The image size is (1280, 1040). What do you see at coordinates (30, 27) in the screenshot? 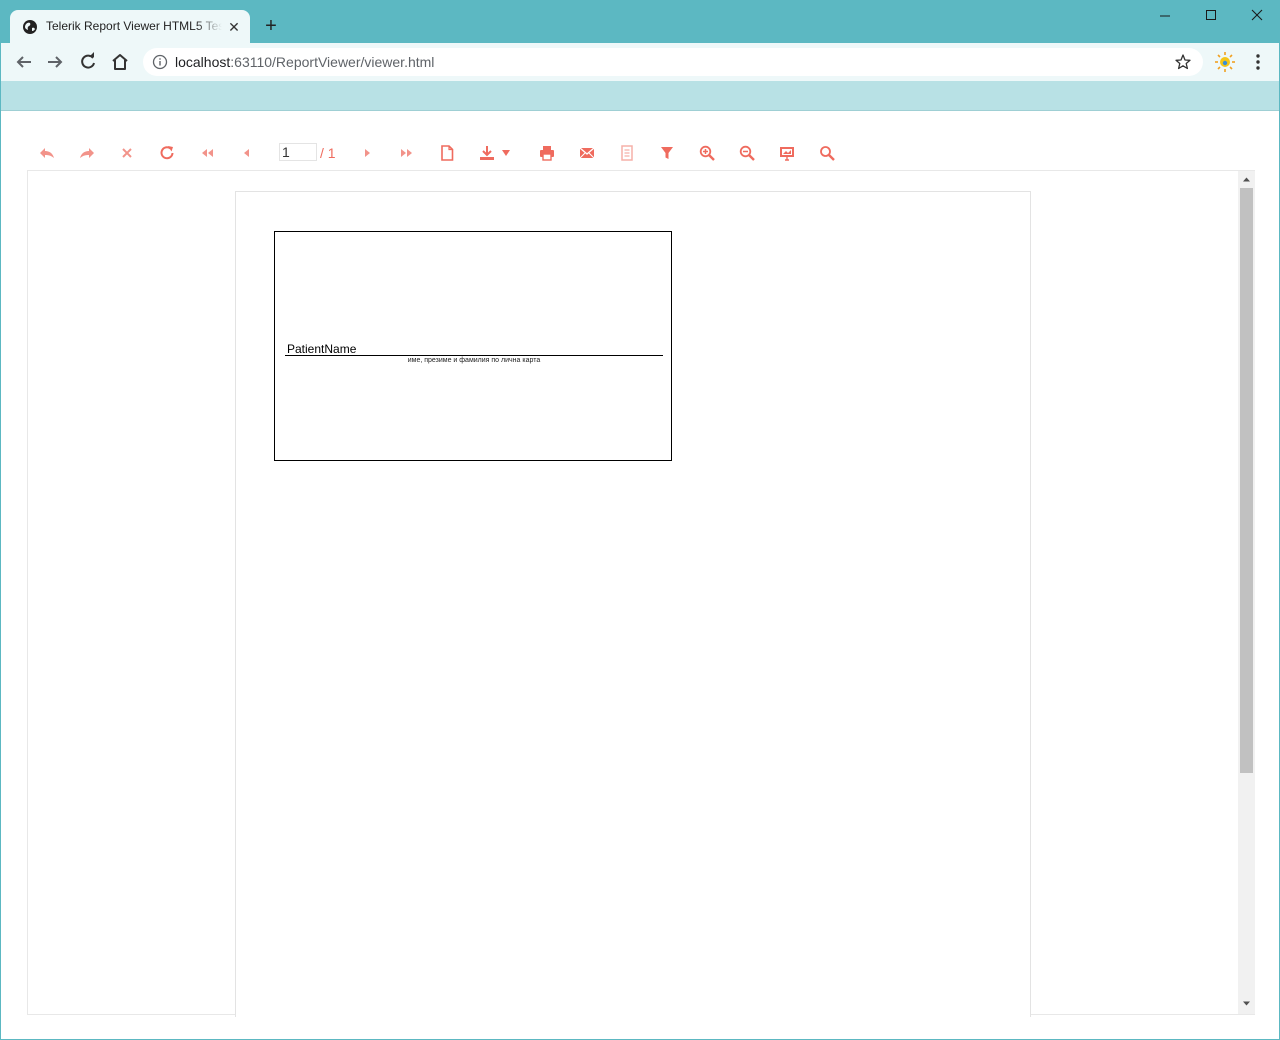
I see `globe-icon` at bounding box center [30, 27].